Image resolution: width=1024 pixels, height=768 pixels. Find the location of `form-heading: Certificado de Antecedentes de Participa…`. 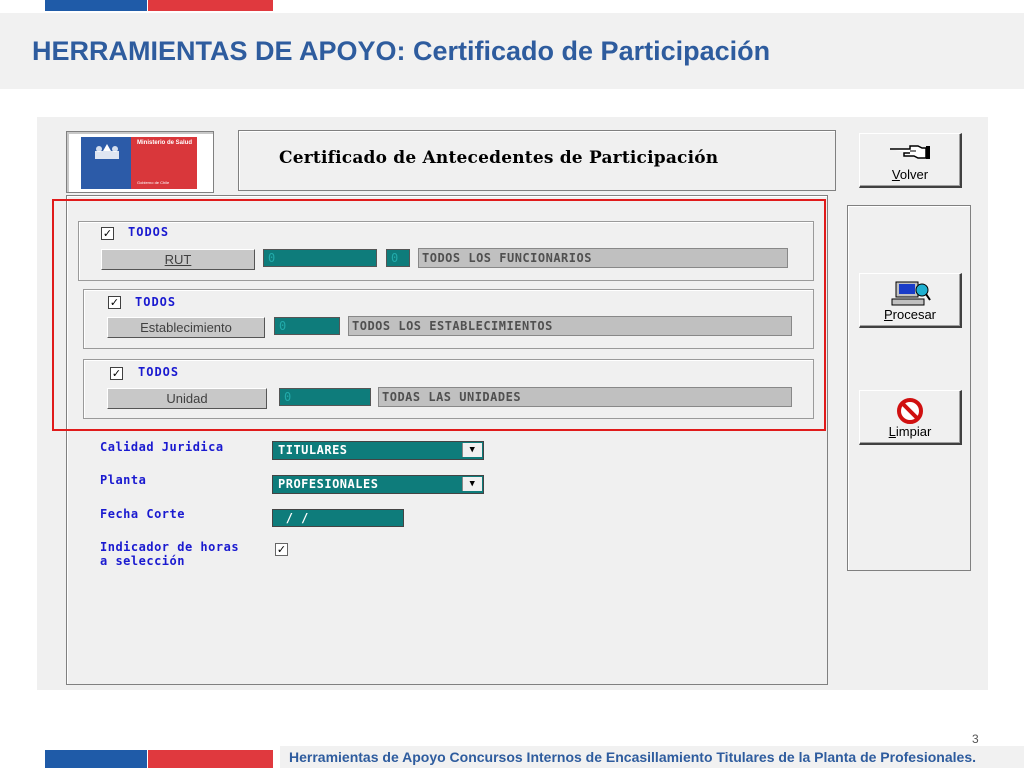

form-heading: Certificado de Antecedentes de Participa… is located at coordinates (499, 158).